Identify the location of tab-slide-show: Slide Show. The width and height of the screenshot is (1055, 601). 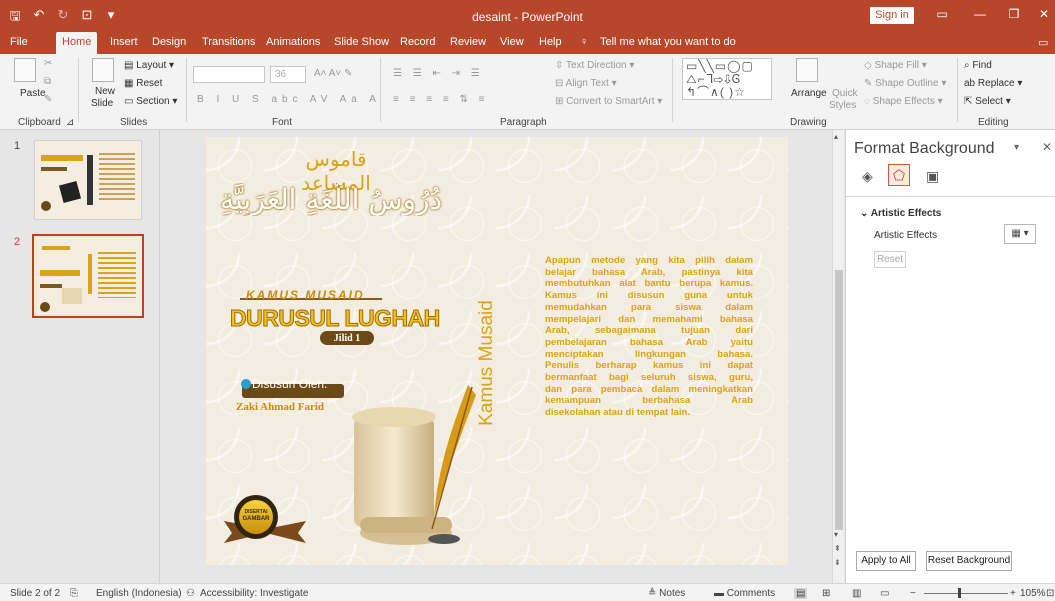
(361, 42).